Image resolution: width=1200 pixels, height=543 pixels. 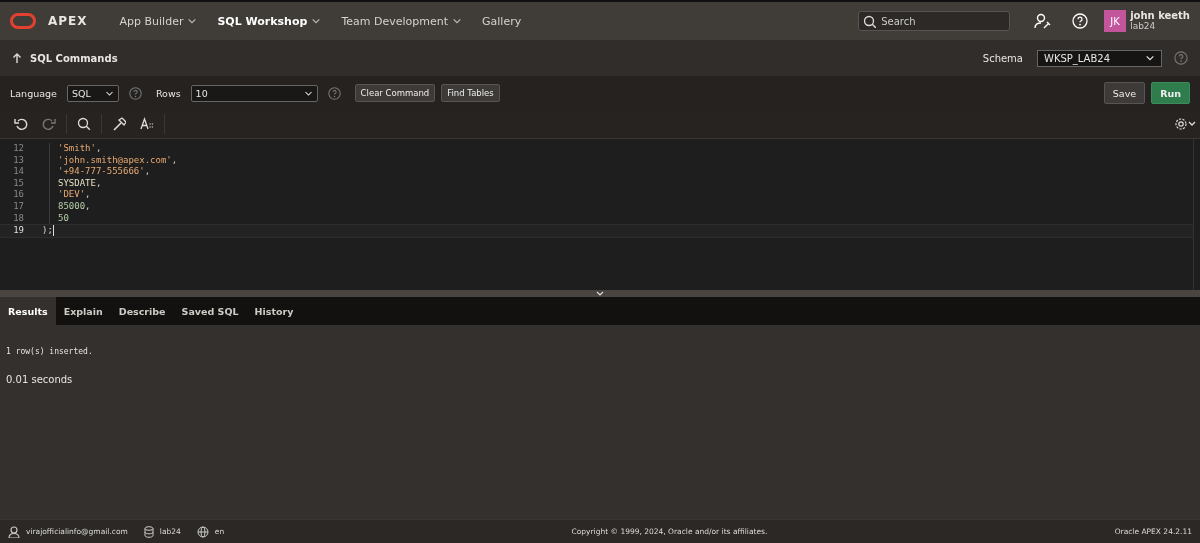 I want to click on hammer-icon, so click(x=119, y=124).